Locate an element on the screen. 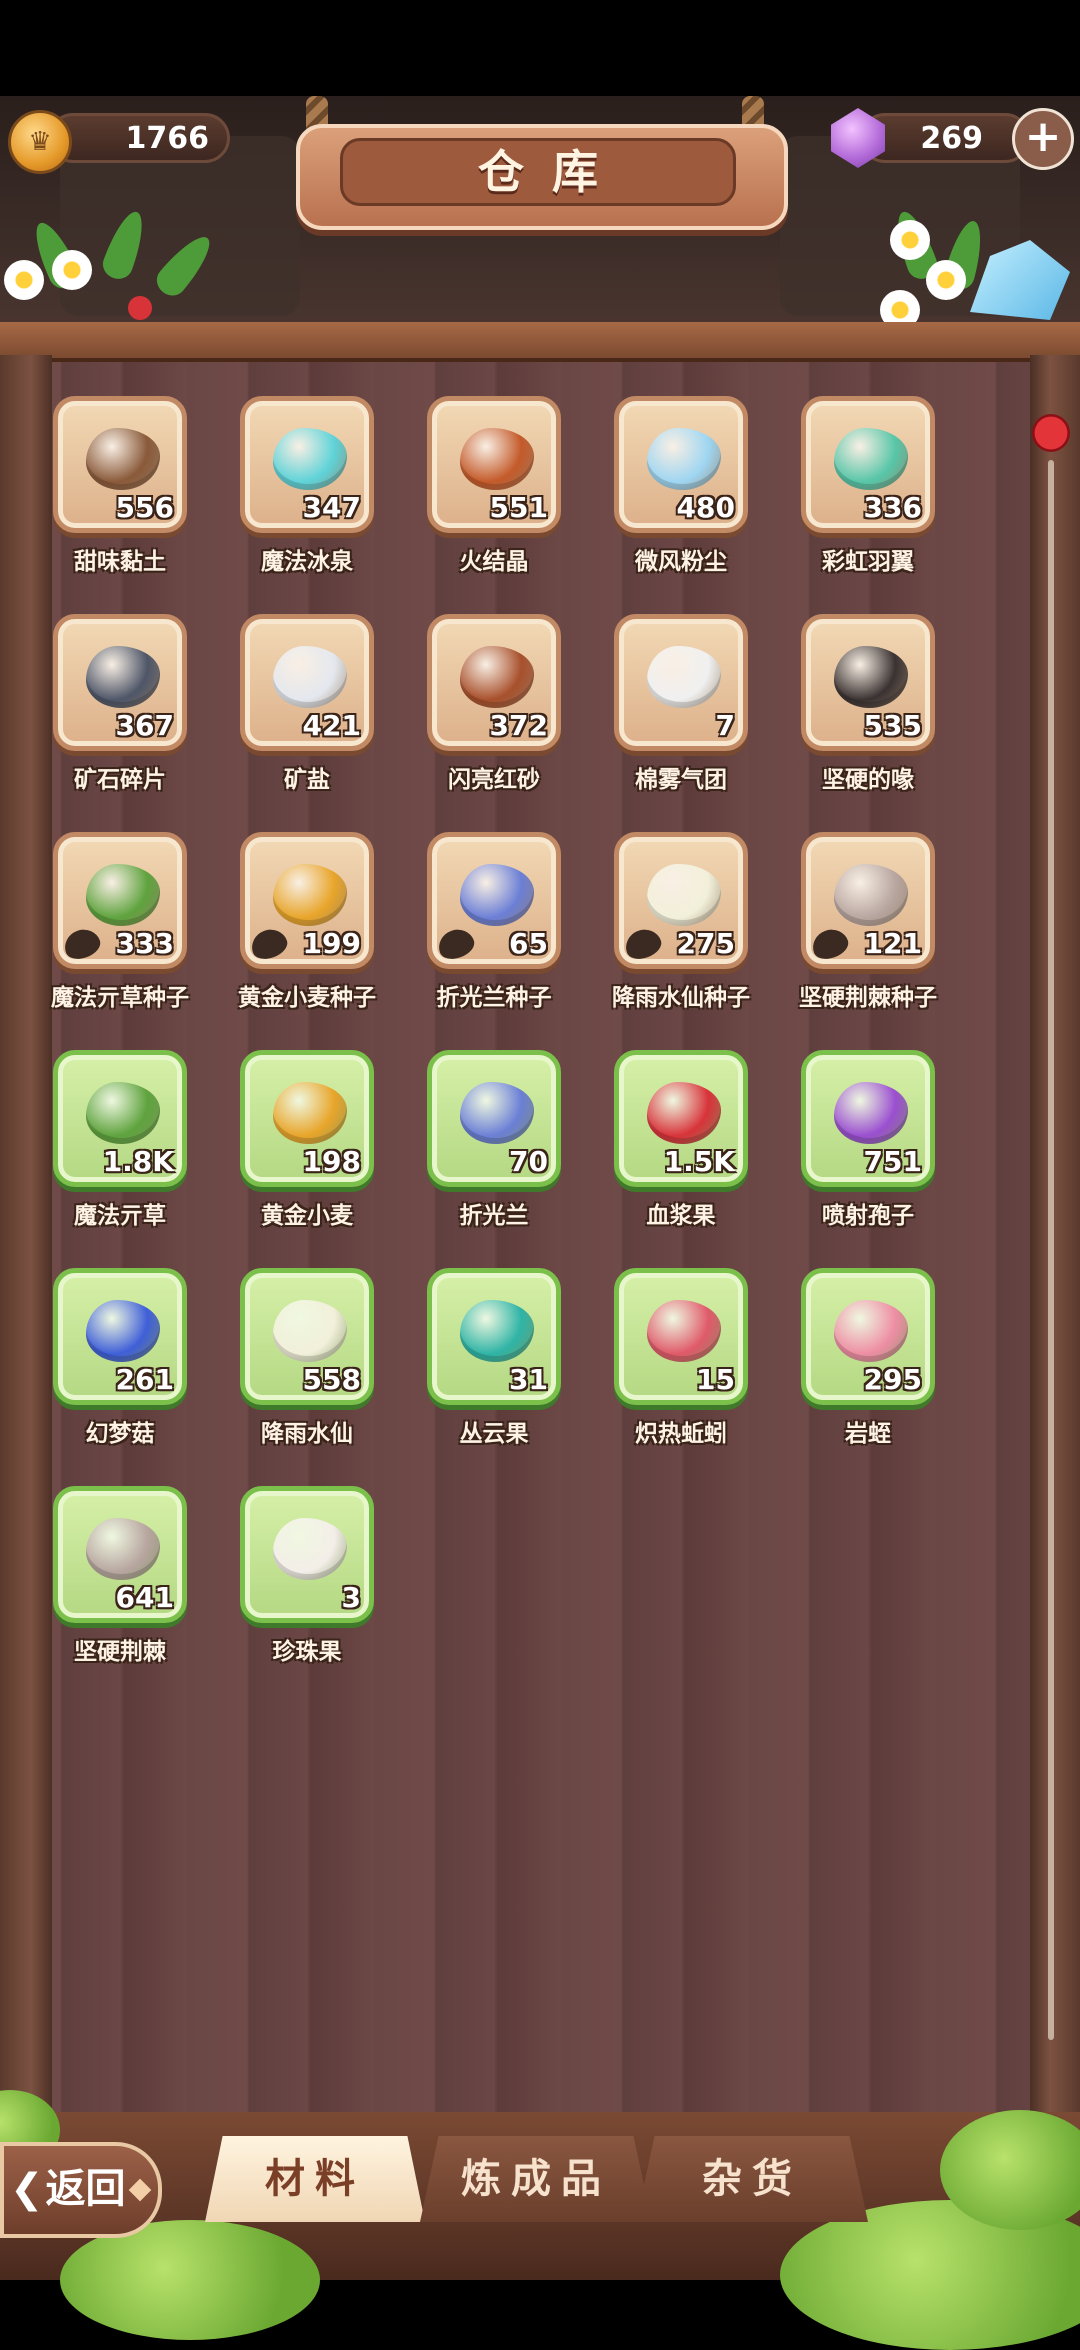 The height and width of the screenshot is (2350, 1080). item-tile: 31 is located at coordinates (494, 1336).